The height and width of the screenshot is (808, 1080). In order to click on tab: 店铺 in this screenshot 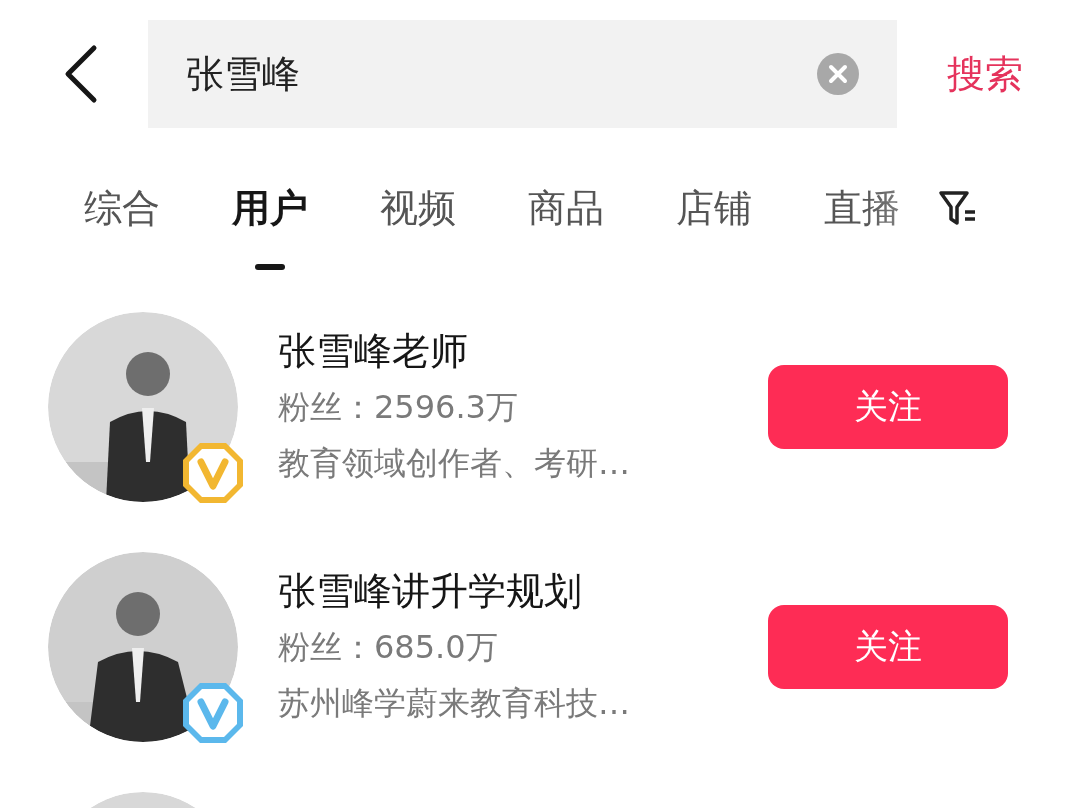, I will do `click(714, 221)`.